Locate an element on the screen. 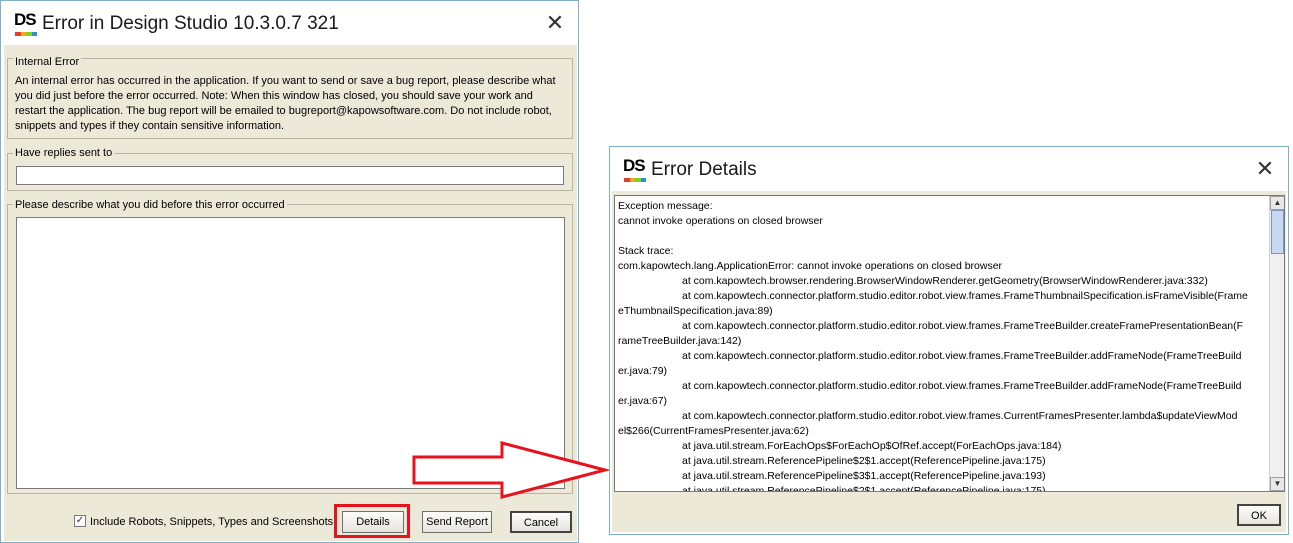 The image size is (1293, 543). cancel-button: Cancel is located at coordinates (541, 522).